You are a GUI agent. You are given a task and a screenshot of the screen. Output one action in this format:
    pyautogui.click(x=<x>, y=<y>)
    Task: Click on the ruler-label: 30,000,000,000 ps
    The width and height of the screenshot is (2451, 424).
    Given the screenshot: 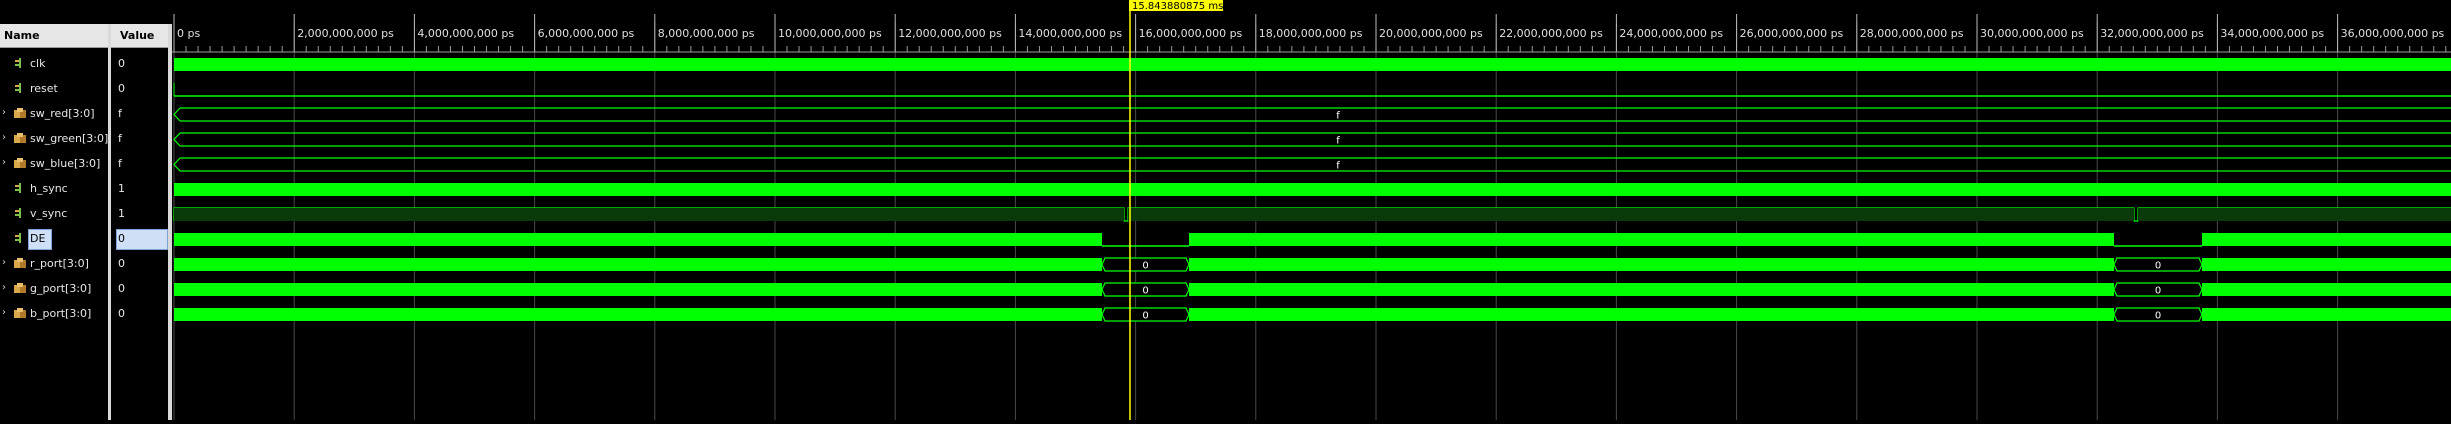 What is the action you would take?
    pyautogui.click(x=2032, y=33)
    